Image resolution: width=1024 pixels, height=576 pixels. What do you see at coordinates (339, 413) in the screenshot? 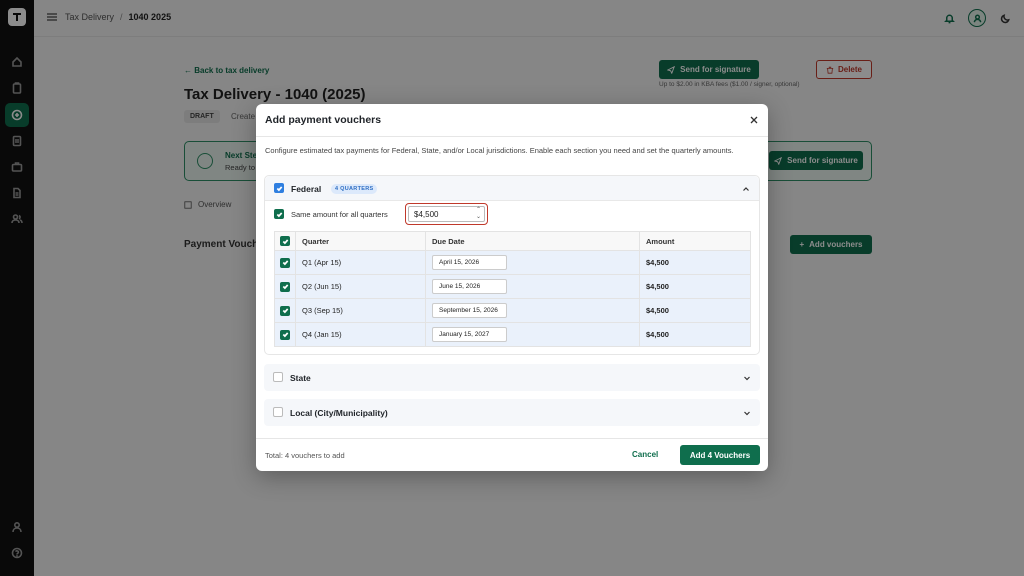
I see `local-label: Local (City/Municipality)` at bounding box center [339, 413].